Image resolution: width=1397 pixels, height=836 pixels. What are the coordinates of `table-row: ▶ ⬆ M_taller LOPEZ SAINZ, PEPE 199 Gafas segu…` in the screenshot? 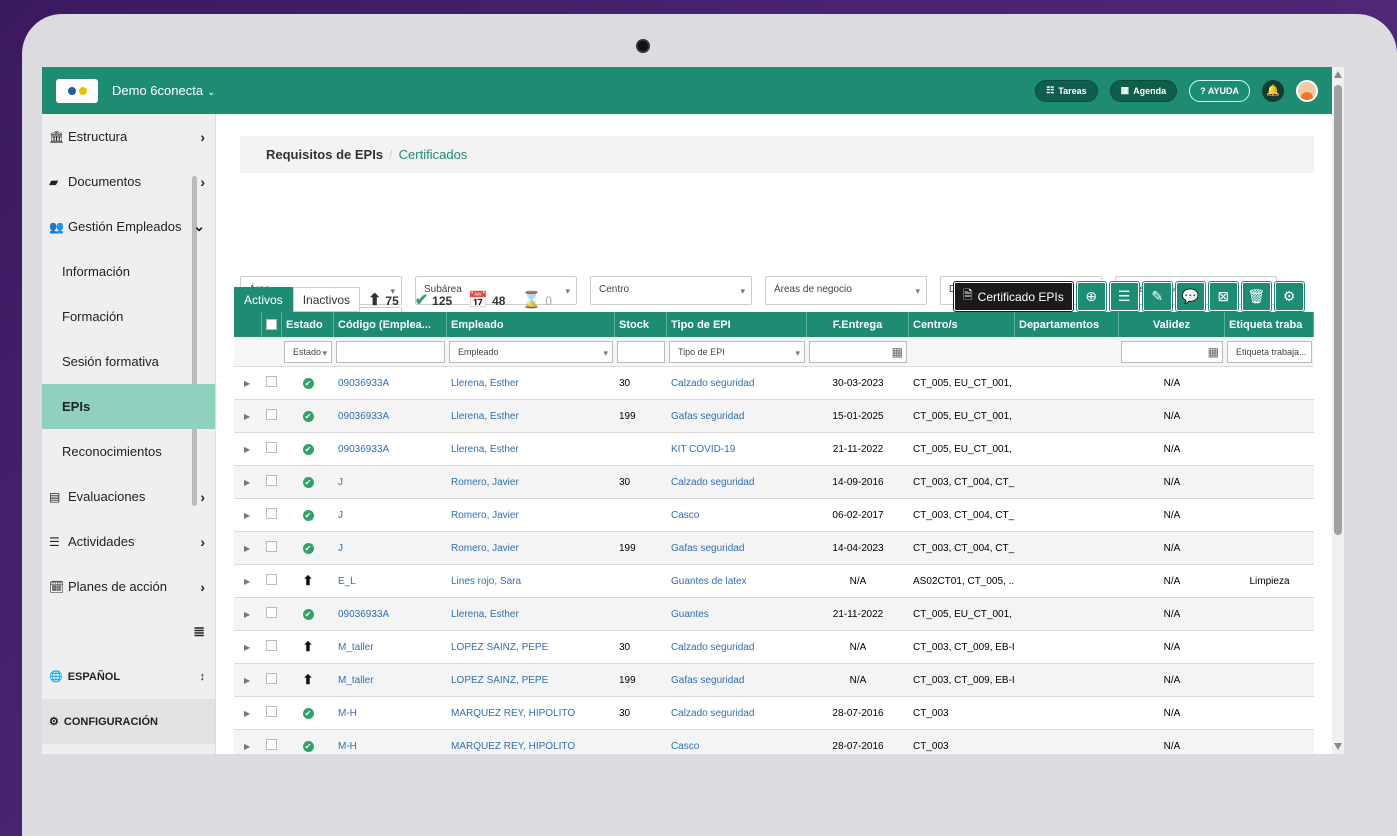 It's located at (774, 680).